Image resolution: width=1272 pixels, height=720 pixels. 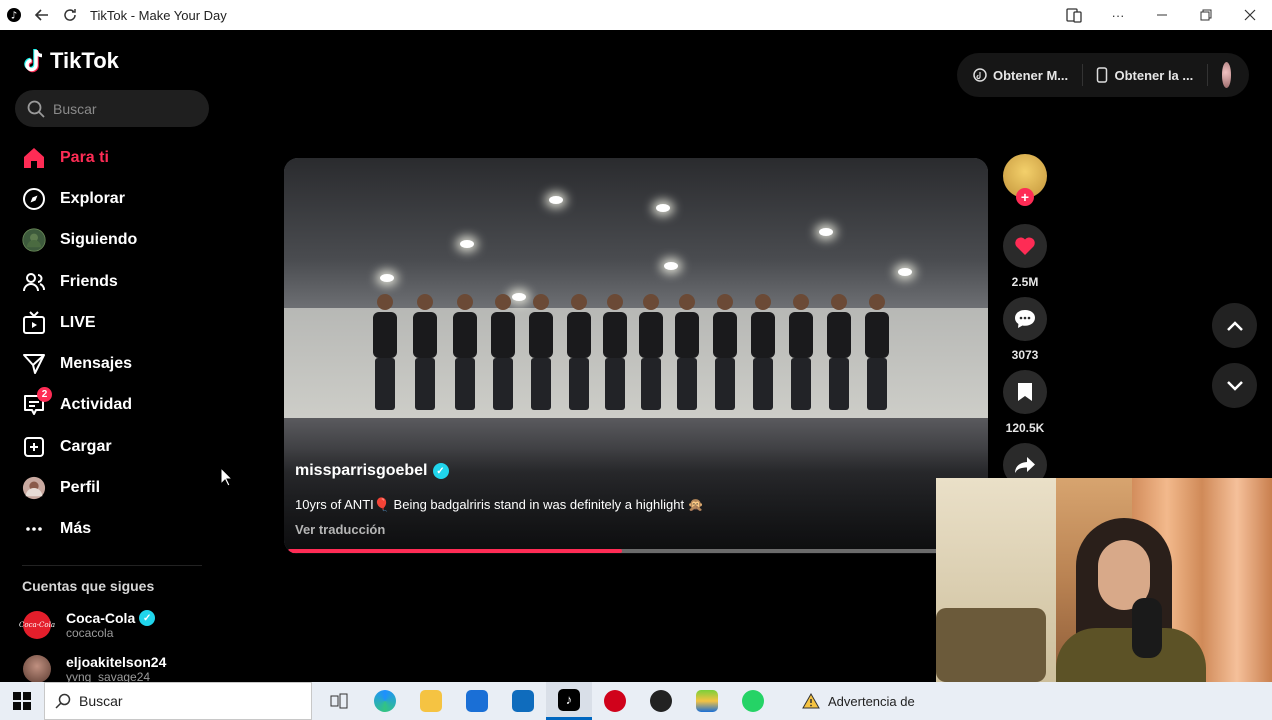 I want to click on upload-plus-icon, so click(x=34, y=447).